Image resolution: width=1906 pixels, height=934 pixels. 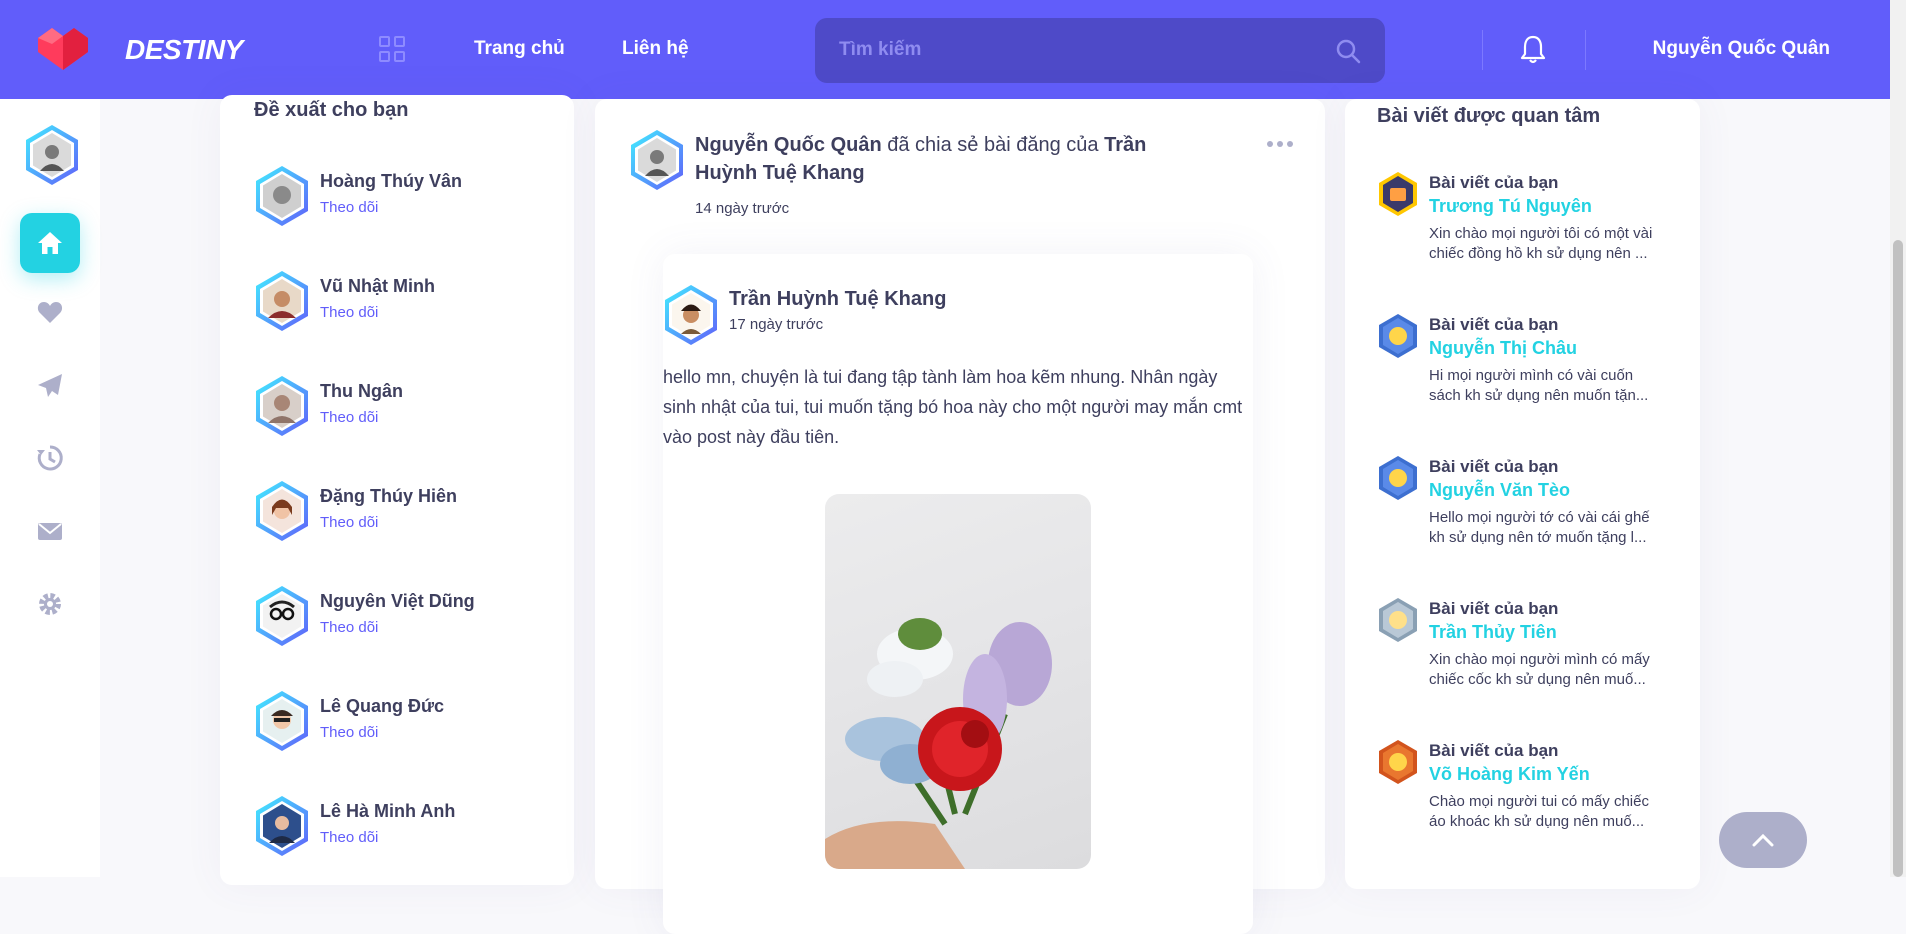 What do you see at coordinates (404, 410) in the screenshot?
I see `suggestion-item: Thu Ngân Theo dõi` at bounding box center [404, 410].